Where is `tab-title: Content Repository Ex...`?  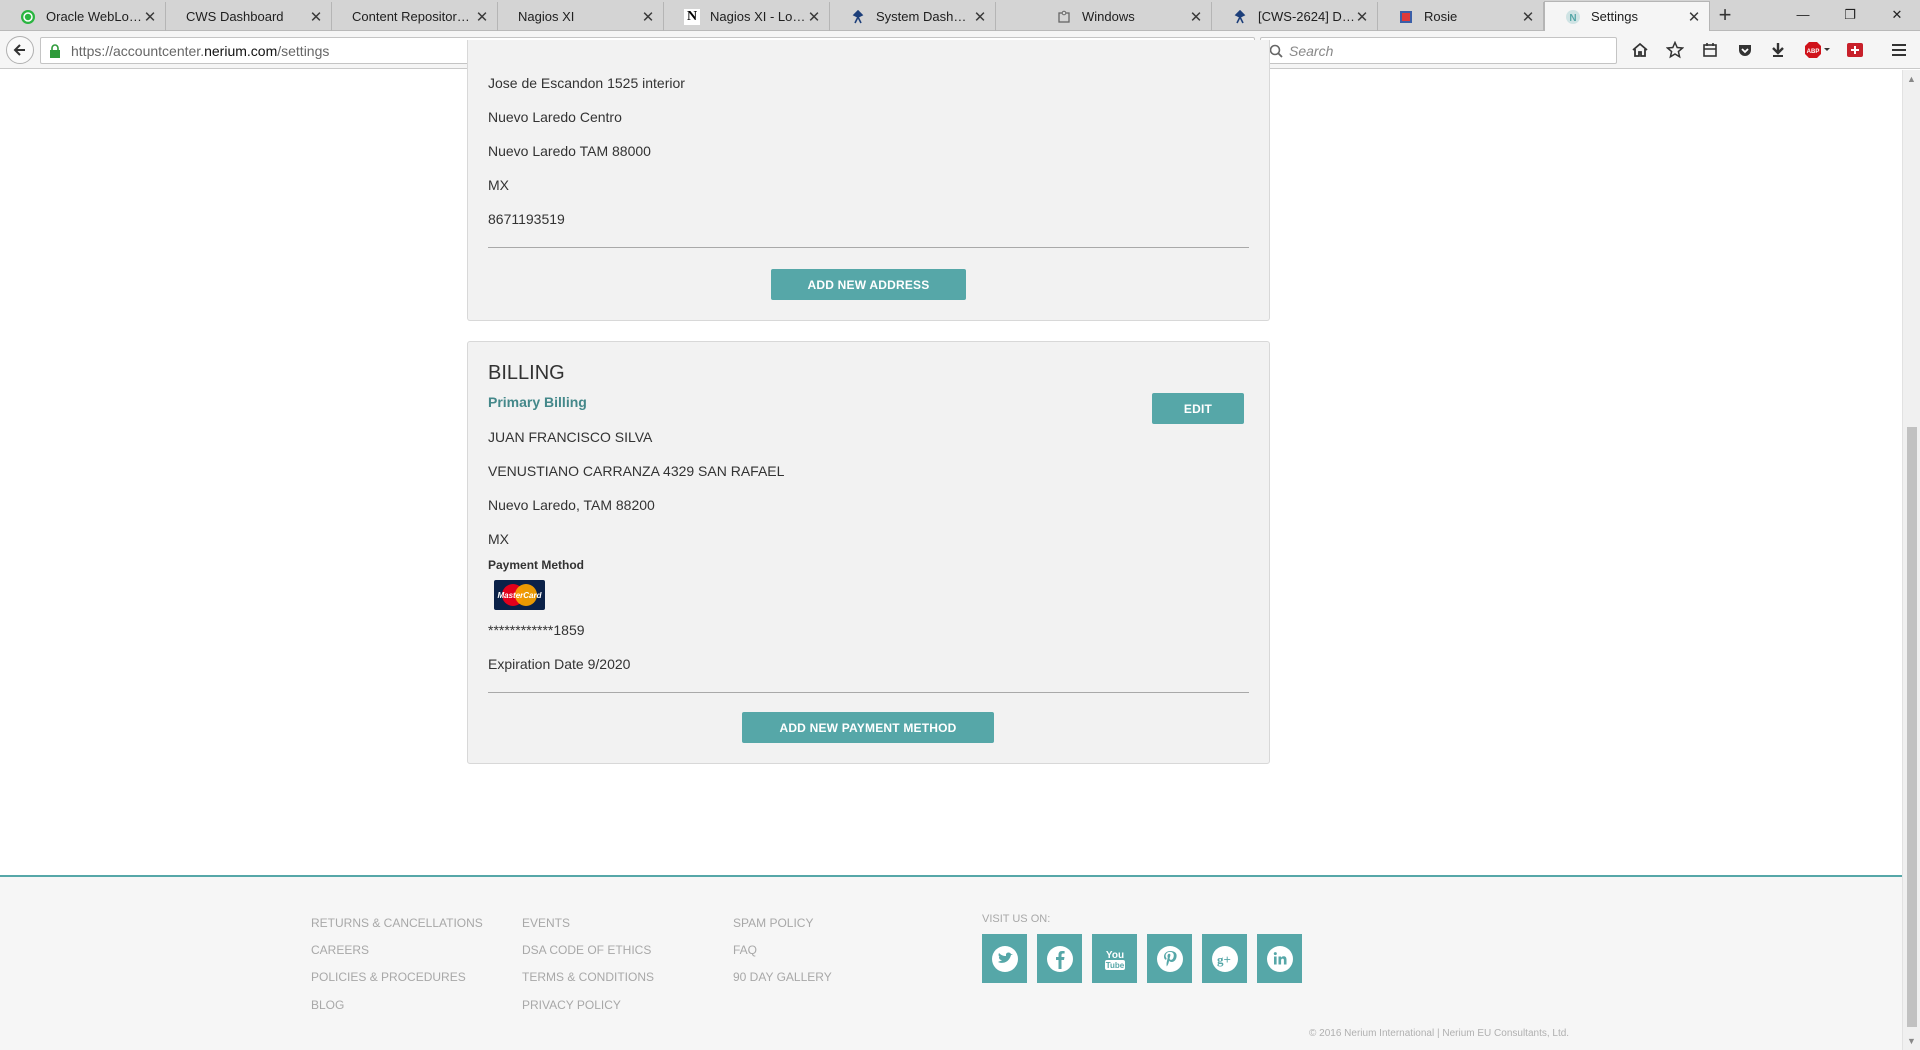 tab-title: Content Repository Ex... is located at coordinates (413, 16).